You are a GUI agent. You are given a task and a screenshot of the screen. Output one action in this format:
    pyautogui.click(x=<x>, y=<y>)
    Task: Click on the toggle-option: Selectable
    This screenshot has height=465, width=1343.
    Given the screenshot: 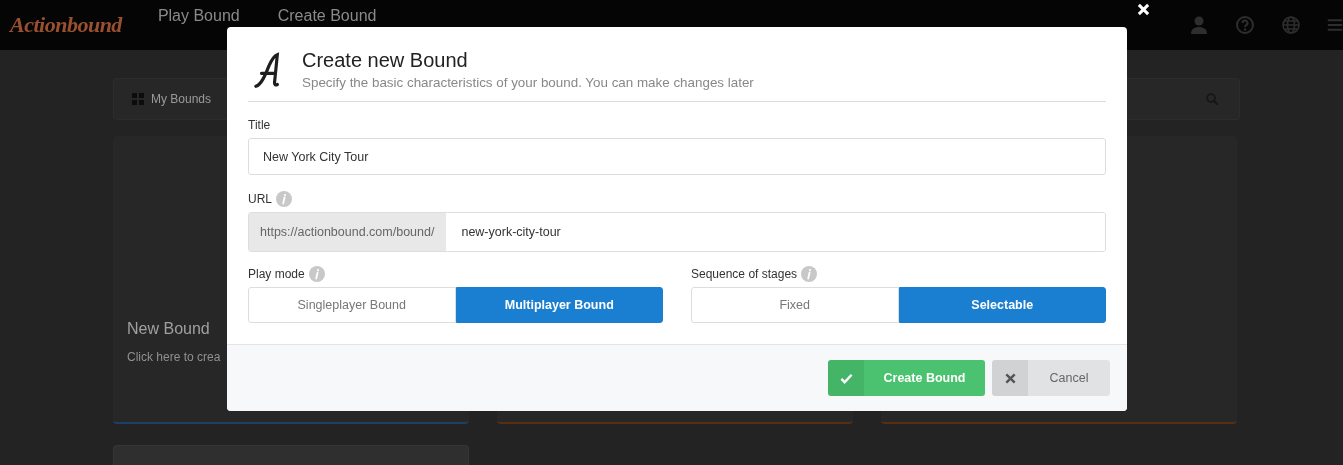 What is the action you would take?
    pyautogui.click(x=1002, y=305)
    